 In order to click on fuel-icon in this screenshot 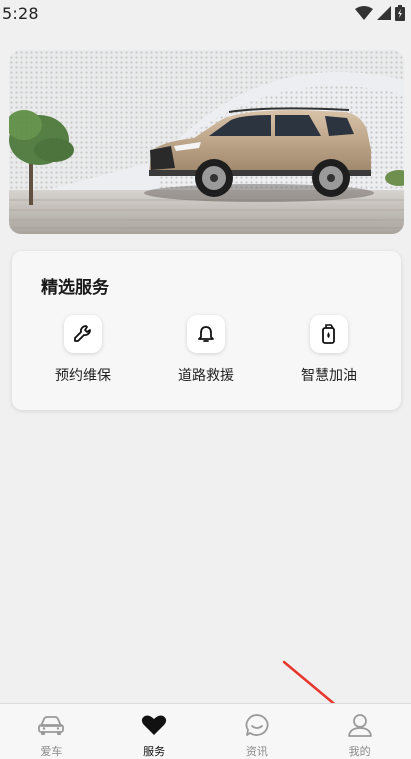, I will do `click(329, 334)`.